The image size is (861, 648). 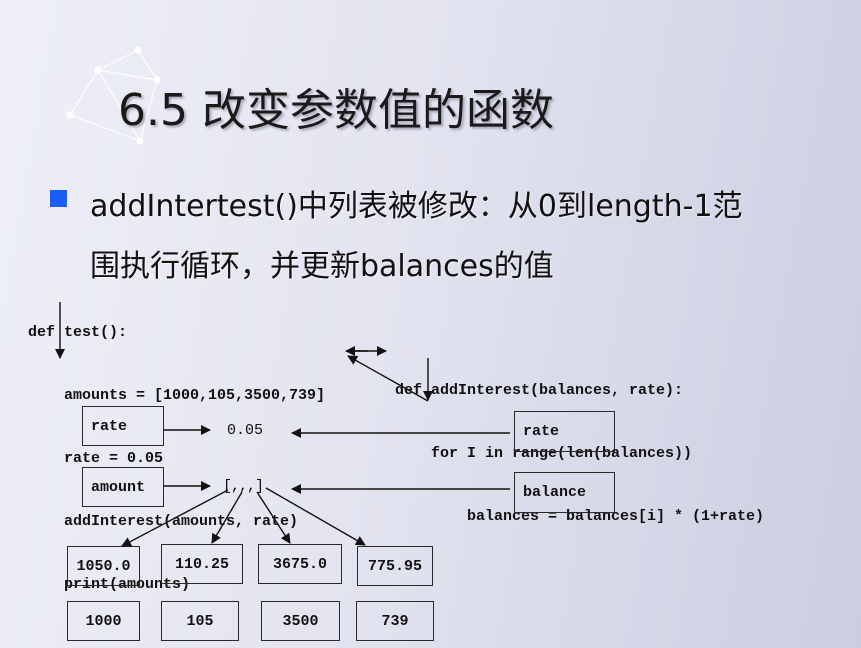 I want to click on bullet-line-1: addIntertest()中列表被修改：从0到length-1范, so click(x=416, y=206).